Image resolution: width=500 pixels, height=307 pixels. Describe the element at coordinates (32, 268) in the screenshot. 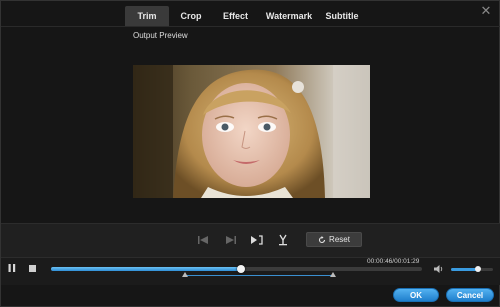

I see `stop-icon` at that location.